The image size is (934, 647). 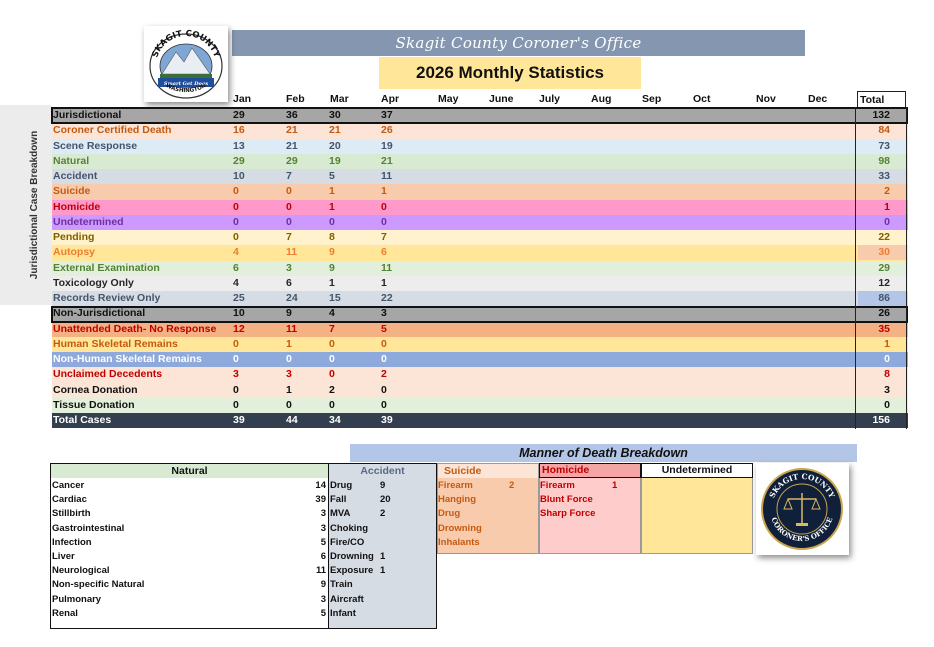 I want to click on cell-apr: 1, so click(x=384, y=191).